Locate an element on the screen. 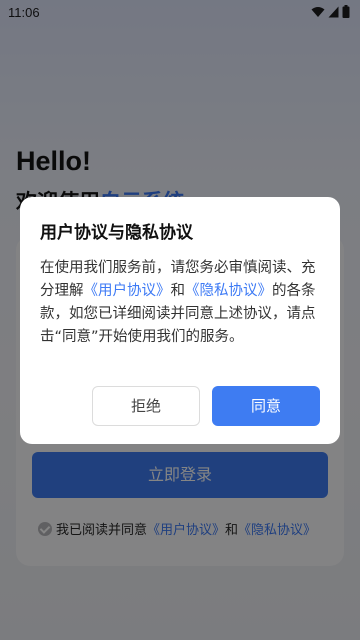 Image resolution: width=360 pixels, height=640 pixels. agree-button: 同意 is located at coordinates (266, 406).